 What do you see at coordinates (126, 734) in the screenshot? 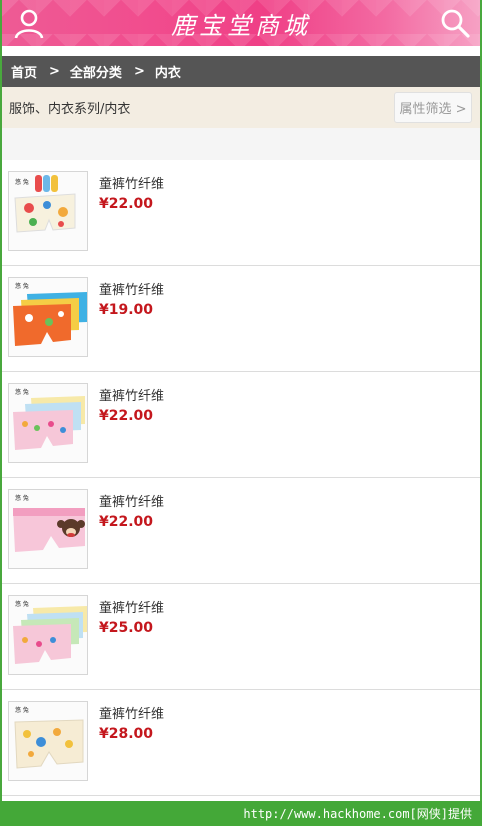
I see `product-price: ¥28.00` at bounding box center [126, 734].